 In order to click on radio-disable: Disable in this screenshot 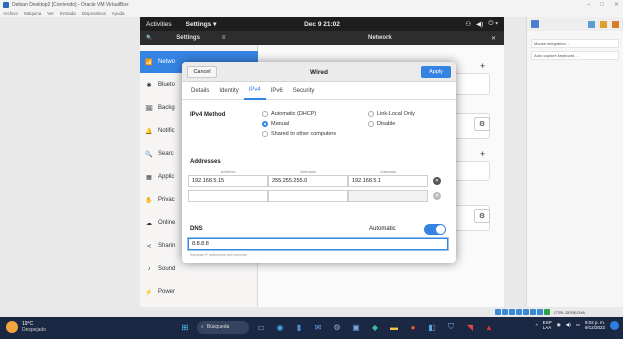, I will do `click(381, 124)`.